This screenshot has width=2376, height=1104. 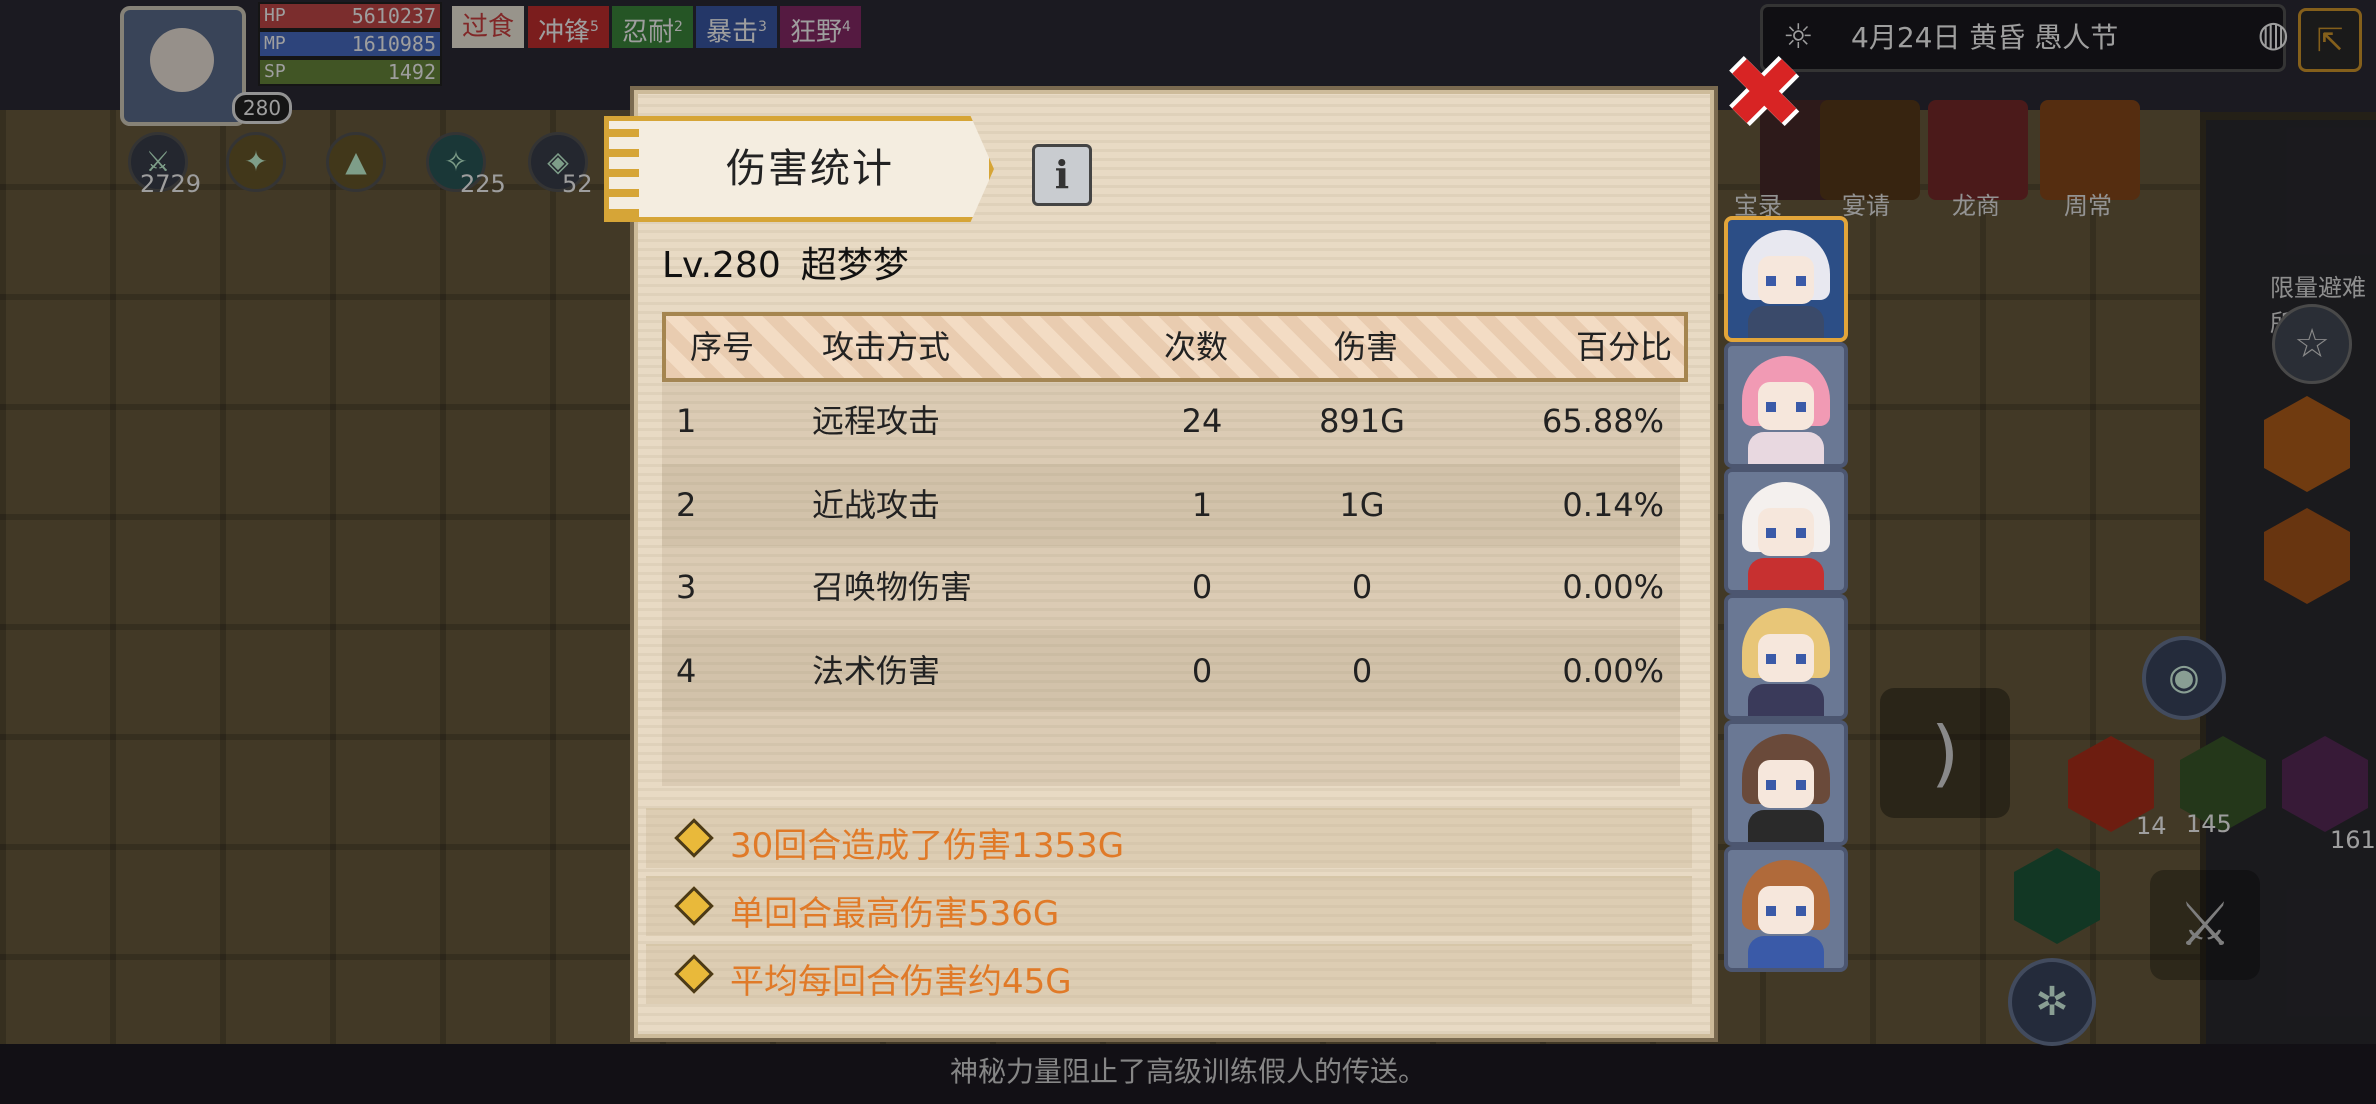 What do you see at coordinates (1062, 175) in the screenshot?
I see `info-icon: i` at bounding box center [1062, 175].